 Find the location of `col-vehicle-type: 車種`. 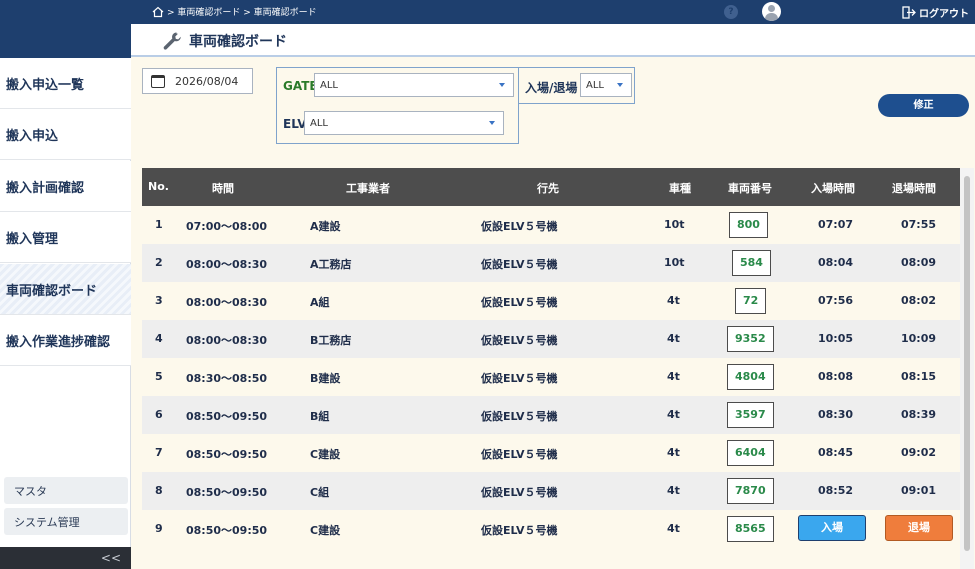

col-vehicle-type: 車種 is located at coordinates (680, 188).